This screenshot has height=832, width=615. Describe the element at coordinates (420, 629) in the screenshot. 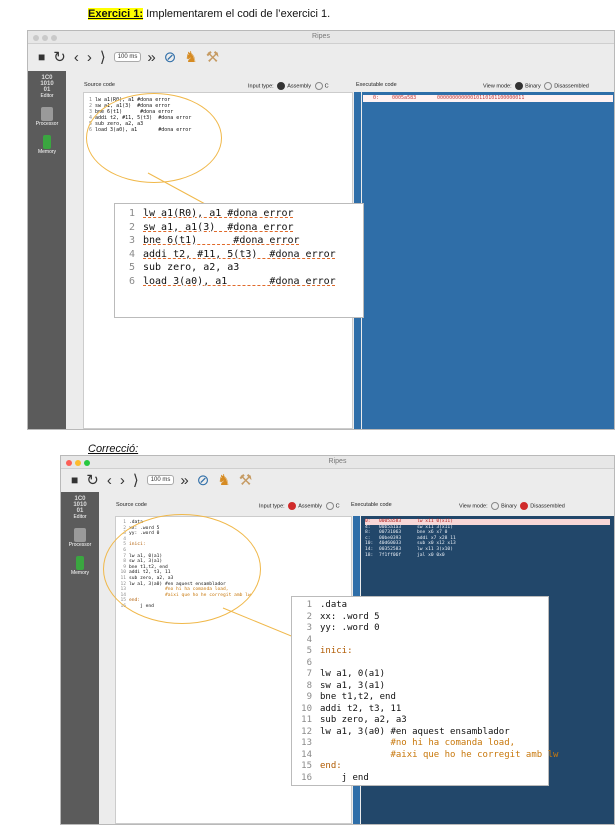

I see `code-line: 3 yy: .word 0` at that location.